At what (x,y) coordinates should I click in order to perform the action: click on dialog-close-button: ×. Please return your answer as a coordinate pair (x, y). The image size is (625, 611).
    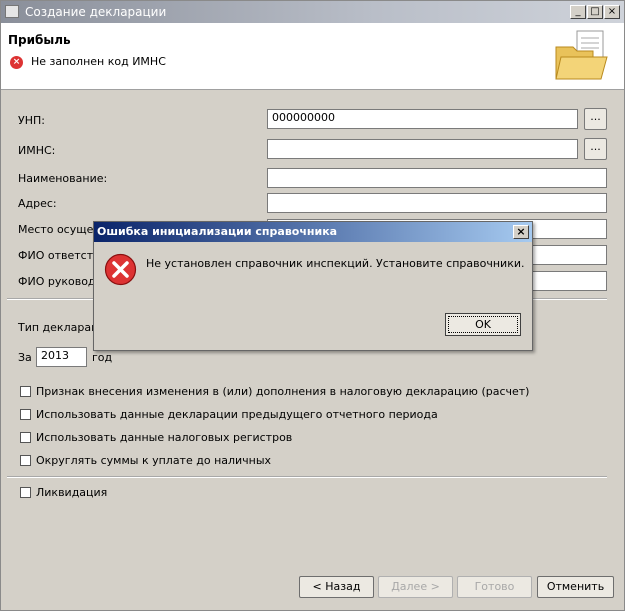
    Looking at the image, I should click on (521, 232).